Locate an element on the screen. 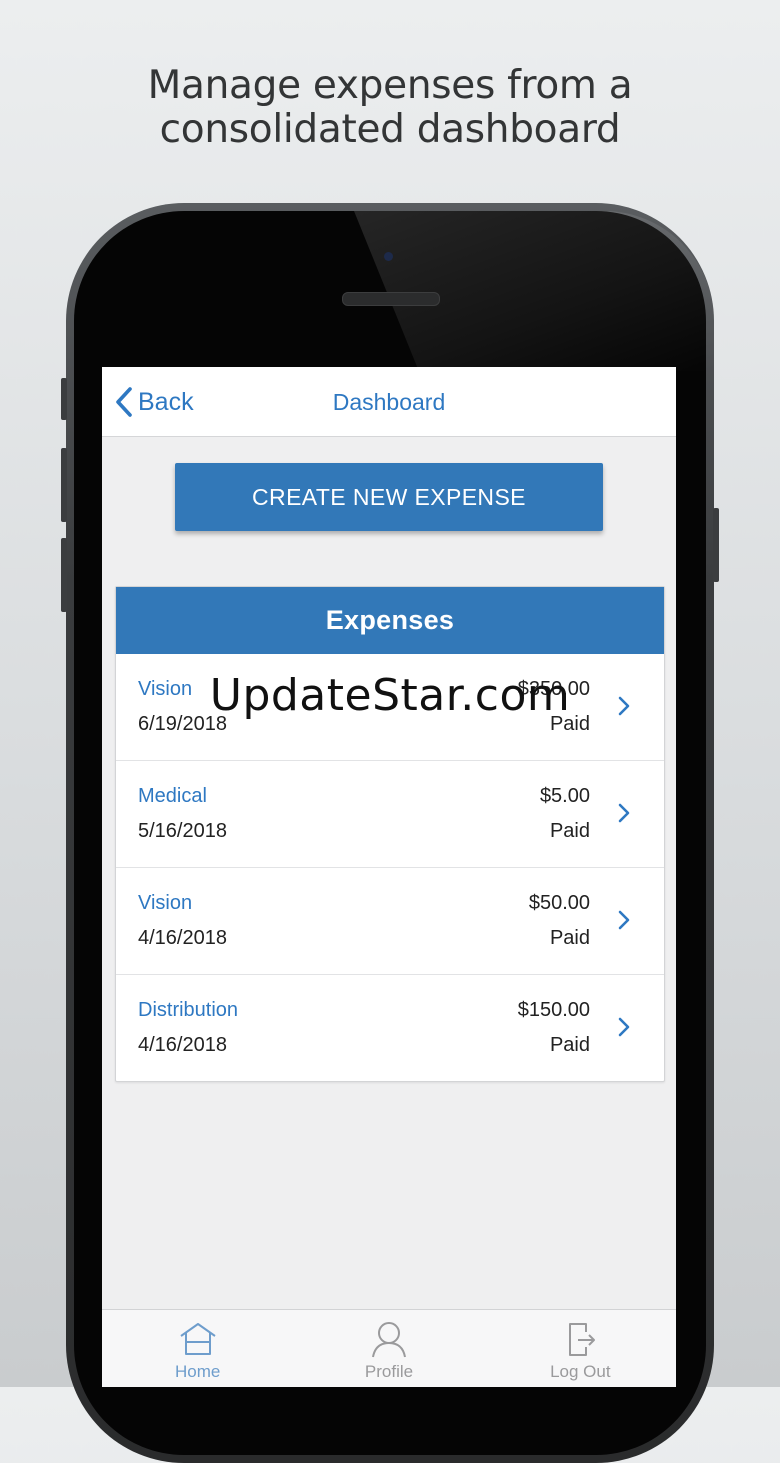 This screenshot has height=1463, width=780. expense-amount: $350.00 is located at coordinates (553, 689).